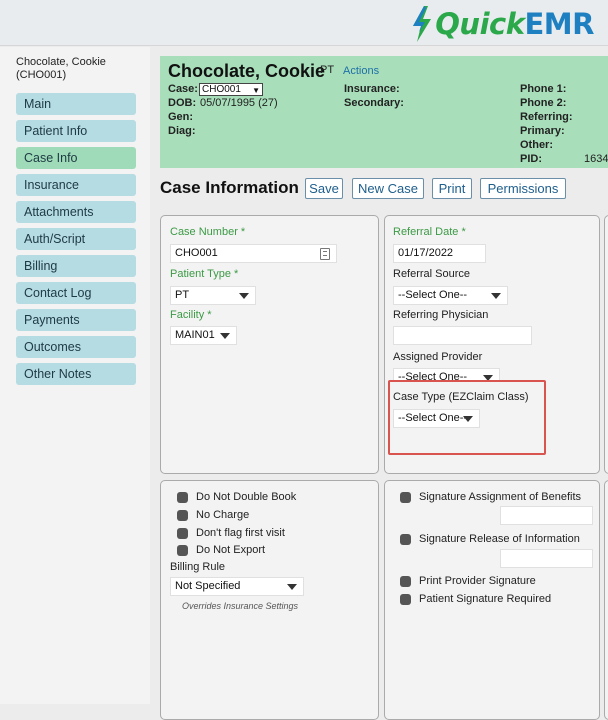  Describe the element at coordinates (546, 515) in the screenshot. I see `signature-assignment-date-input` at that location.